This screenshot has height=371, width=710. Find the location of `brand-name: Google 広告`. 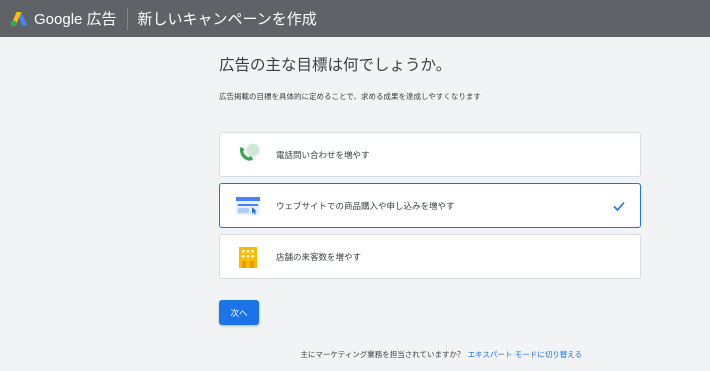

brand-name: Google 広告 is located at coordinates (75, 19).